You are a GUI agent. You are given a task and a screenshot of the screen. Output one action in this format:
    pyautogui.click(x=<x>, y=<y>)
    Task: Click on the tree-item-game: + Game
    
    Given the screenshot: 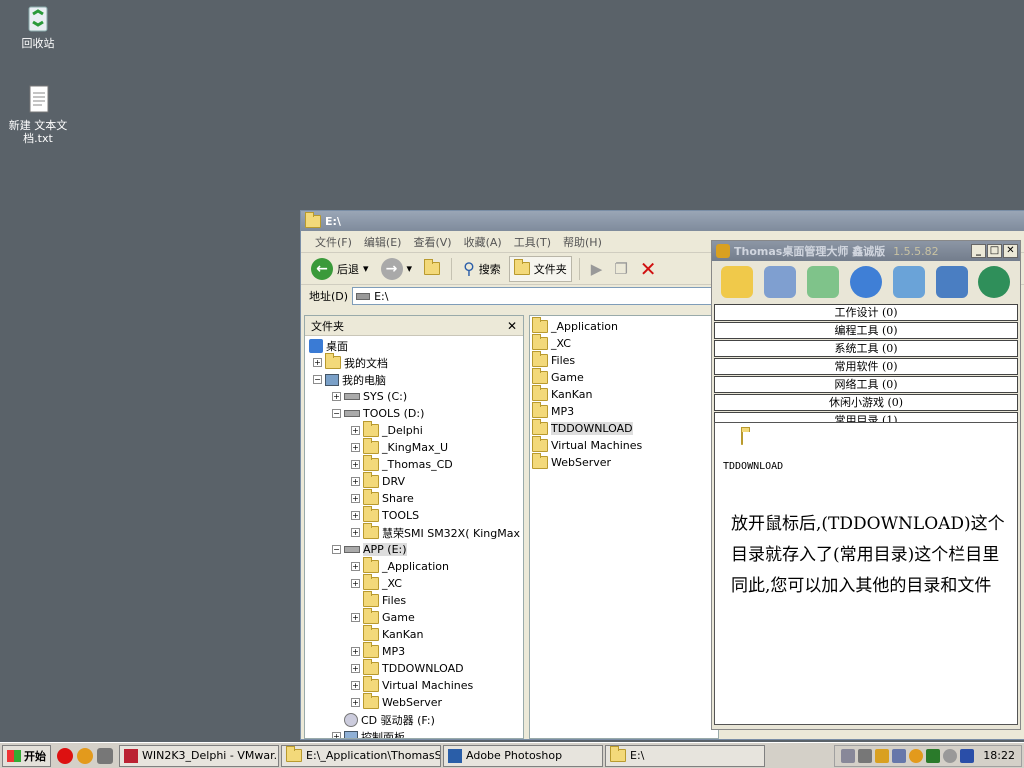 What is the action you would take?
    pyautogui.click(x=383, y=617)
    